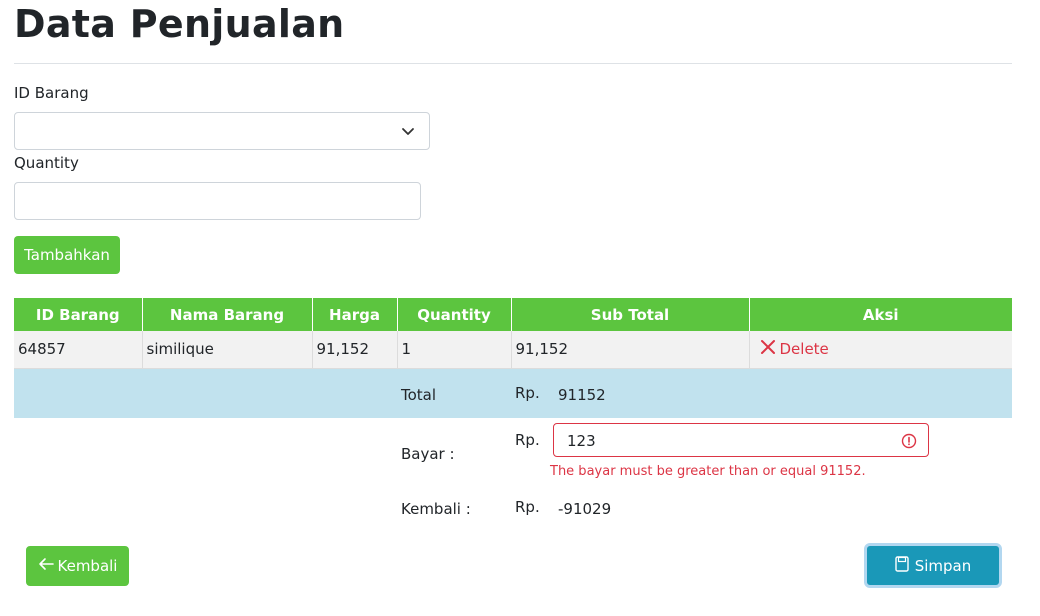  Describe the element at coordinates (46, 163) in the screenshot. I see `quantity-label: Quantity` at that location.